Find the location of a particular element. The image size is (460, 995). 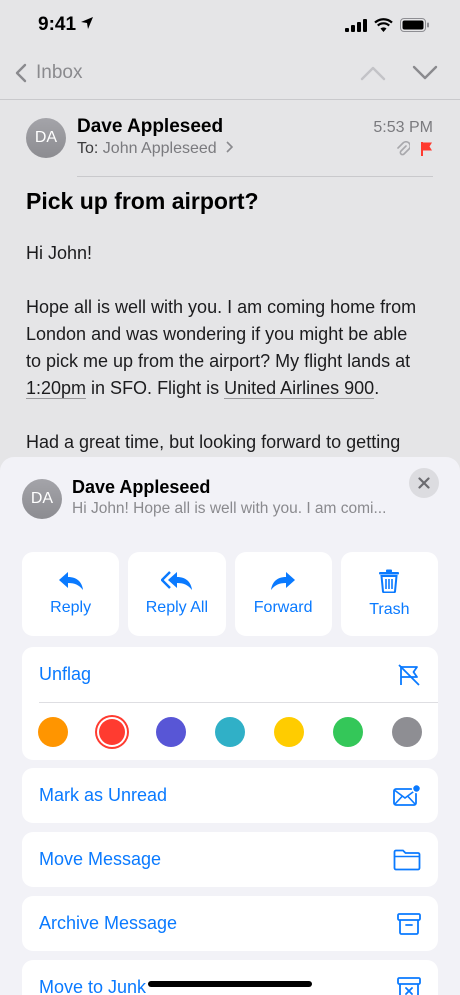

attachment-icon is located at coordinates (403, 148).